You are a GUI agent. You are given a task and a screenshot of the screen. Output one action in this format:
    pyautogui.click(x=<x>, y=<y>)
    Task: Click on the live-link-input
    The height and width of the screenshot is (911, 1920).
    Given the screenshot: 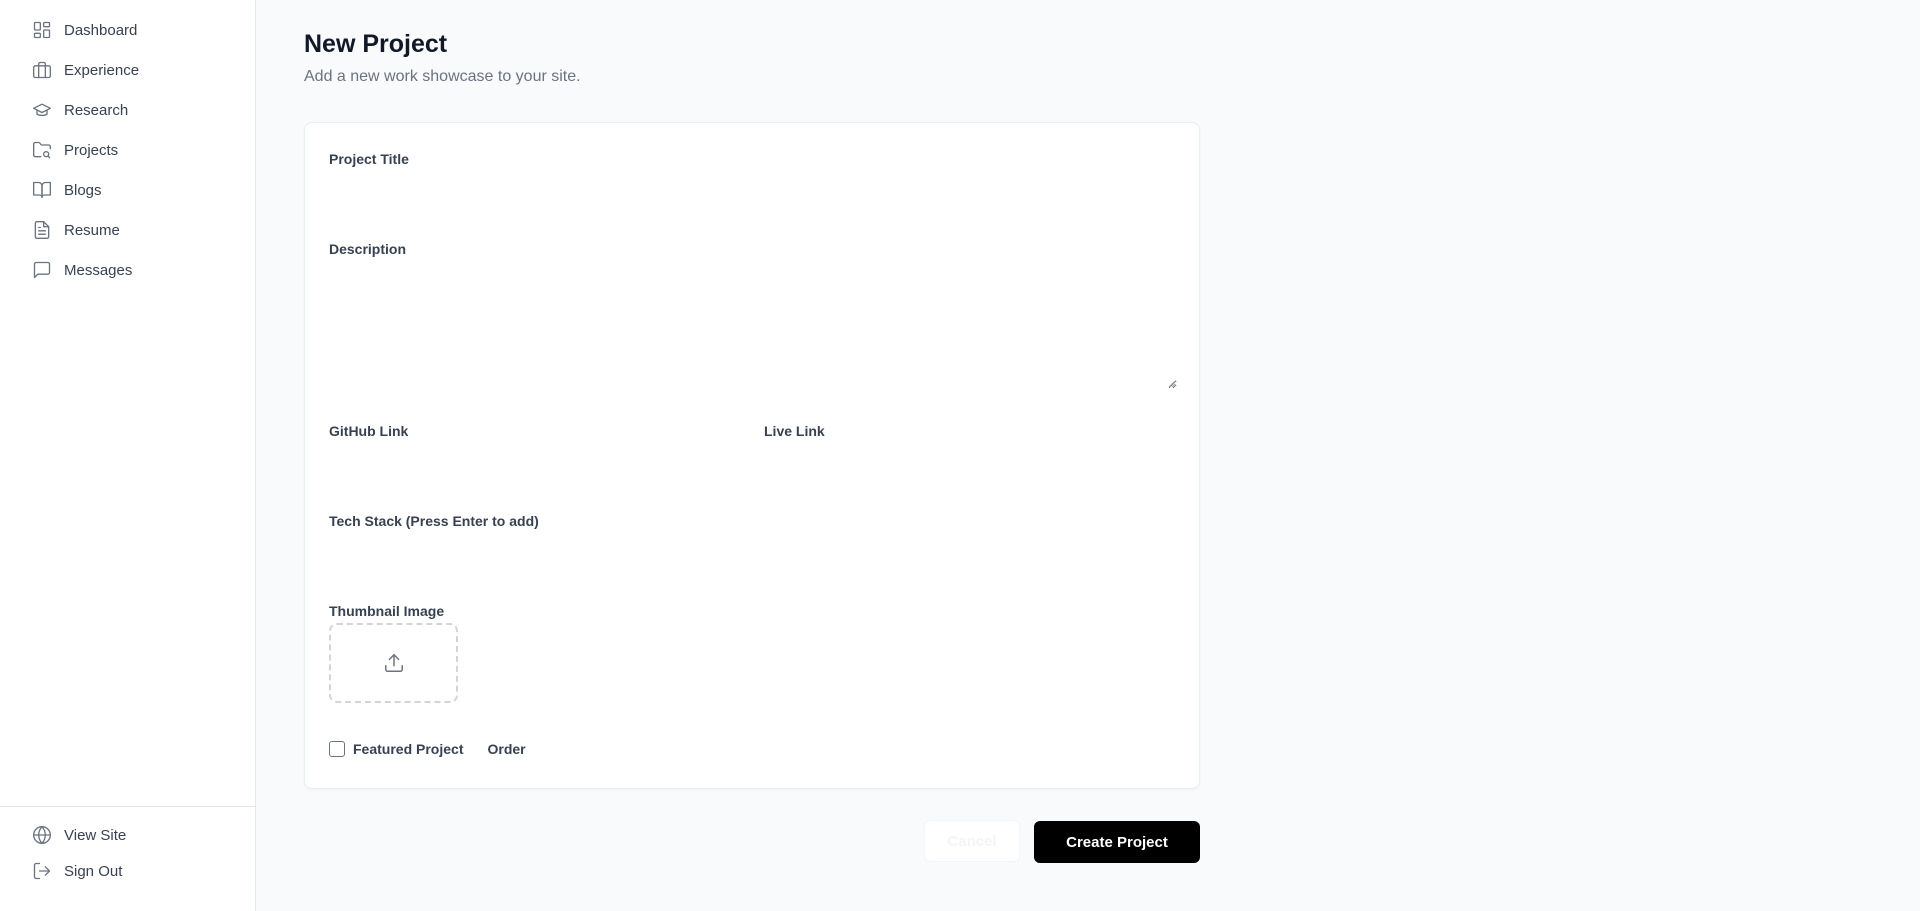 What is the action you would take?
    pyautogui.click(x=970, y=465)
    